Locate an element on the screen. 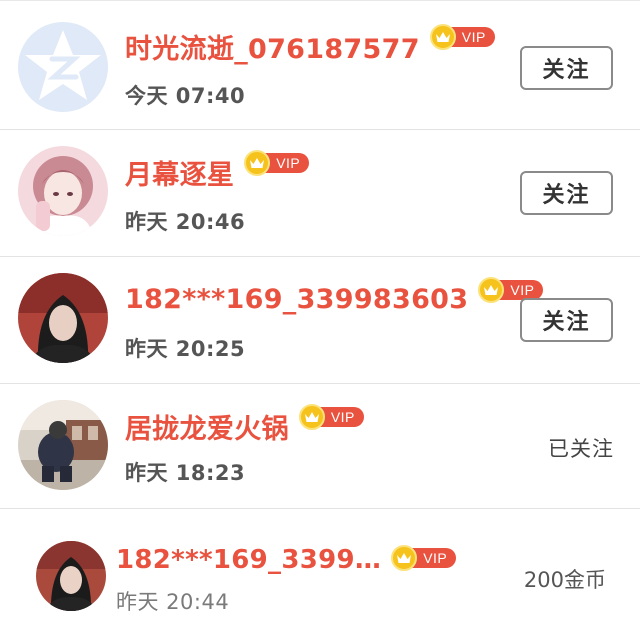  timestamp: 昨天 18:23 is located at coordinates (185, 473).